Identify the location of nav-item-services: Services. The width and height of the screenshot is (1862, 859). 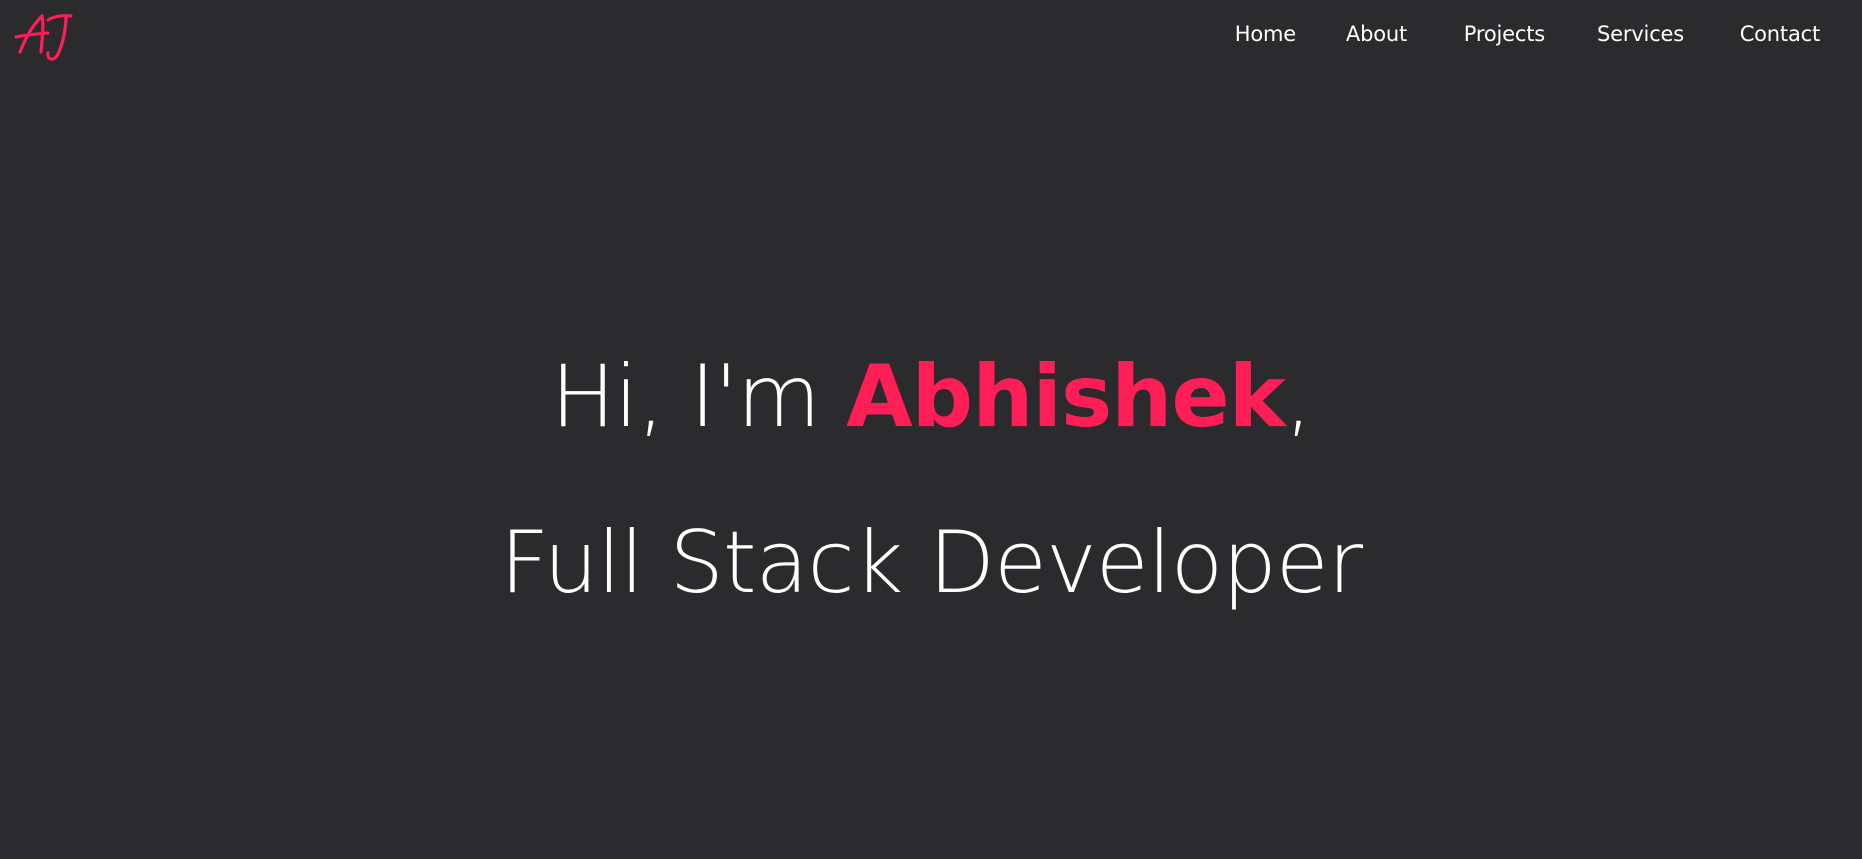
(1640, 34).